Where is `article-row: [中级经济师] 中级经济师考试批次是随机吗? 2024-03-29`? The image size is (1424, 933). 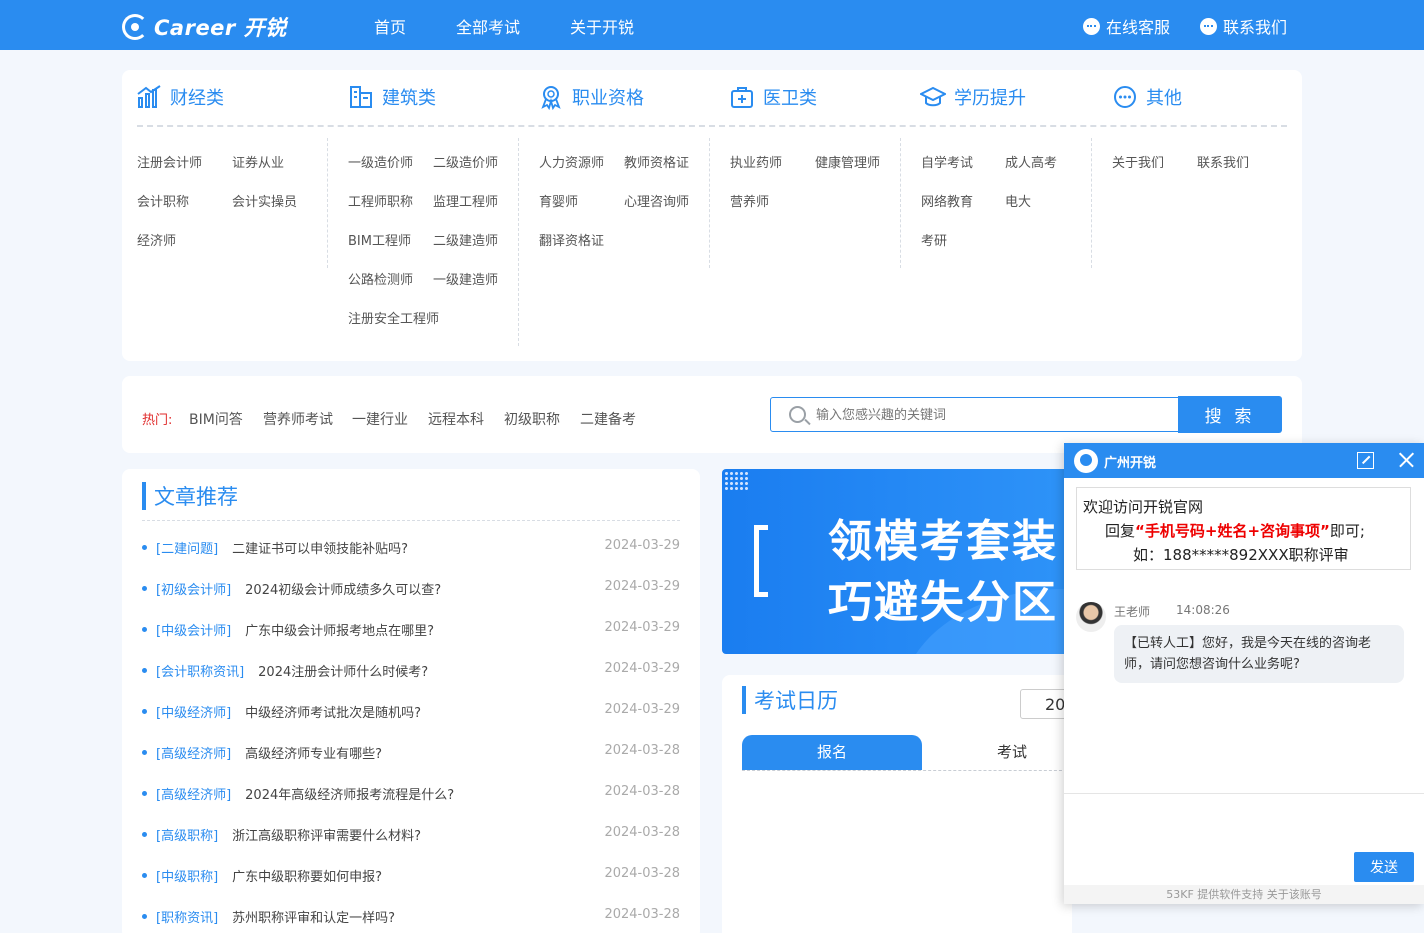 article-row: [中级经济师] 中级经济师考试批次是随机吗? 2024-03-29 is located at coordinates (411, 711).